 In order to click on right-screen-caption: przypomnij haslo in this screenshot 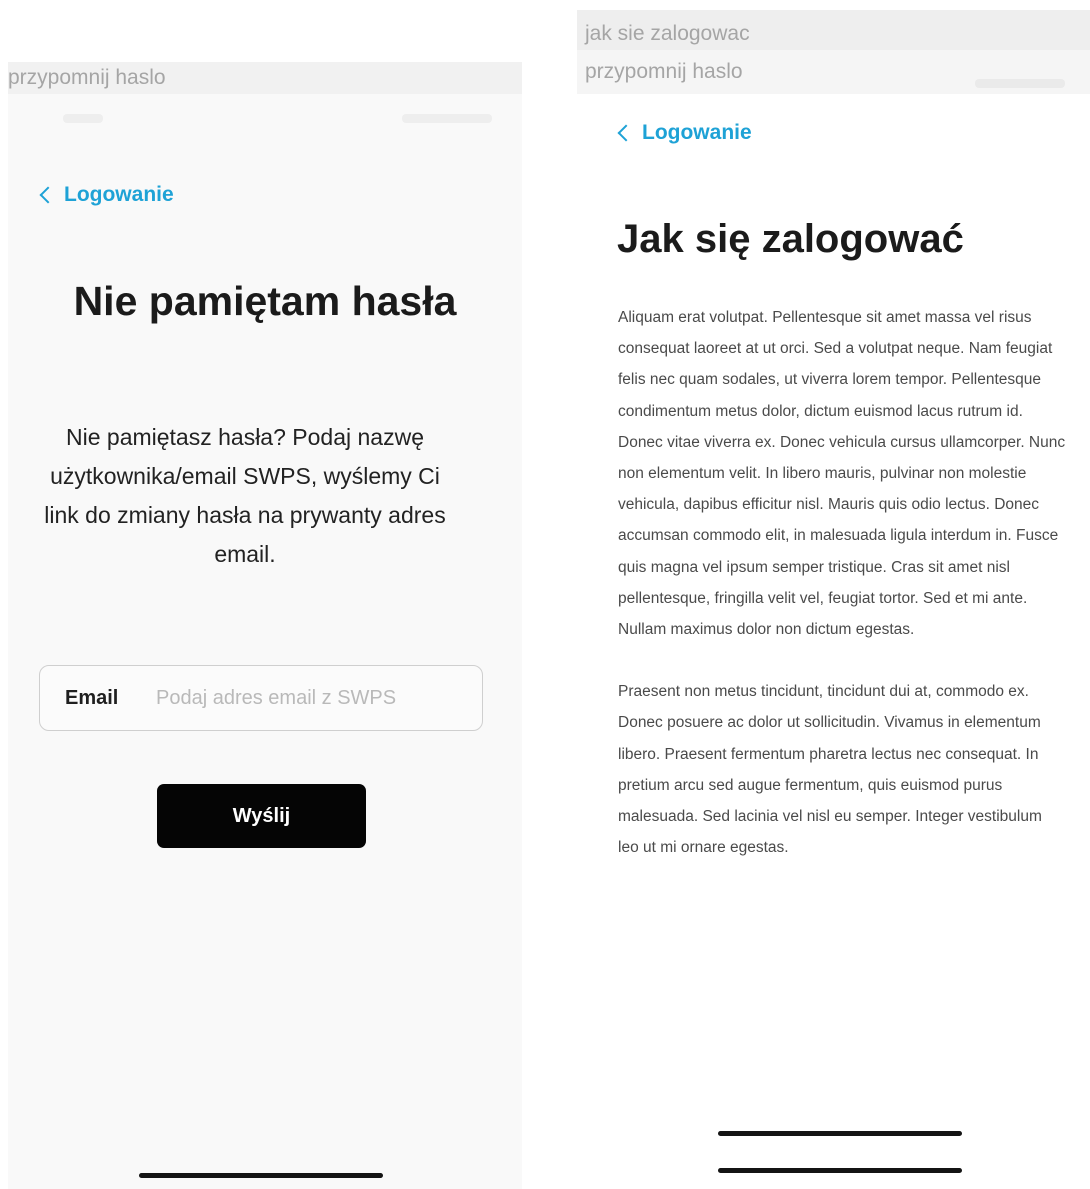, I will do `click(664, 71)`.